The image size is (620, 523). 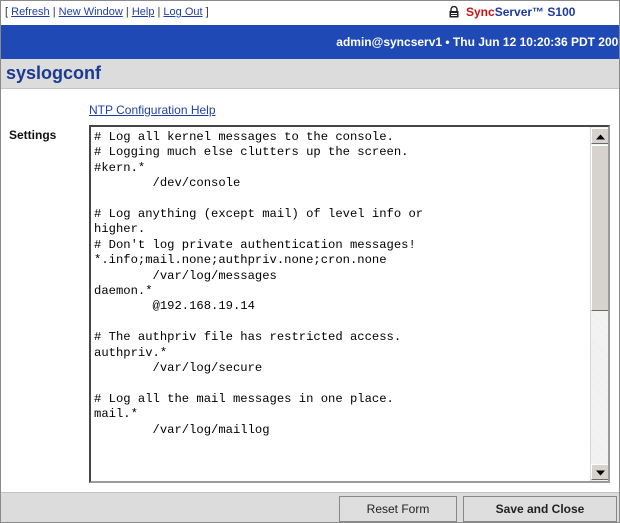 What do you see at coordinates (33, 135) in the screenshot?
I see `settings-label: Settings` at bounding box center [33, 135].